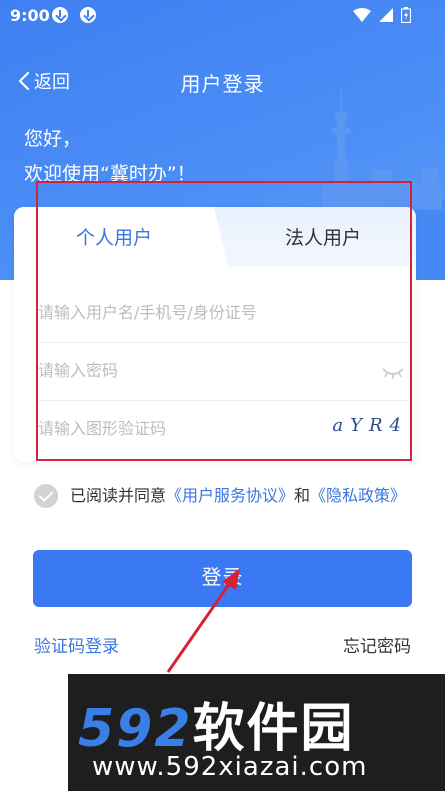 This screenshot has width=445, height=791. I want to click on status-bar: 9:00, so click(222, 16).